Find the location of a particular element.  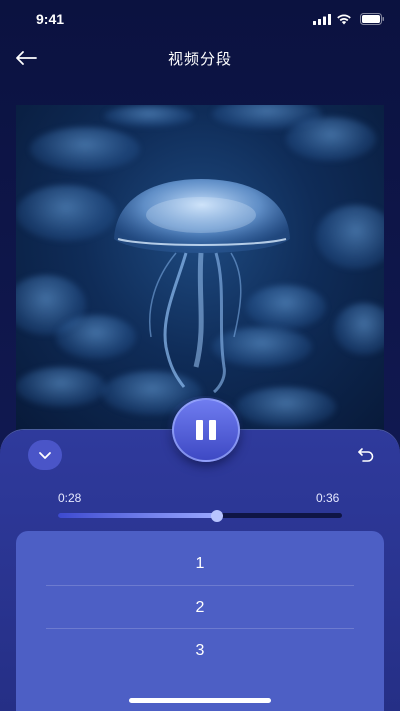

home-indicator is located at coordinates (200, 700).